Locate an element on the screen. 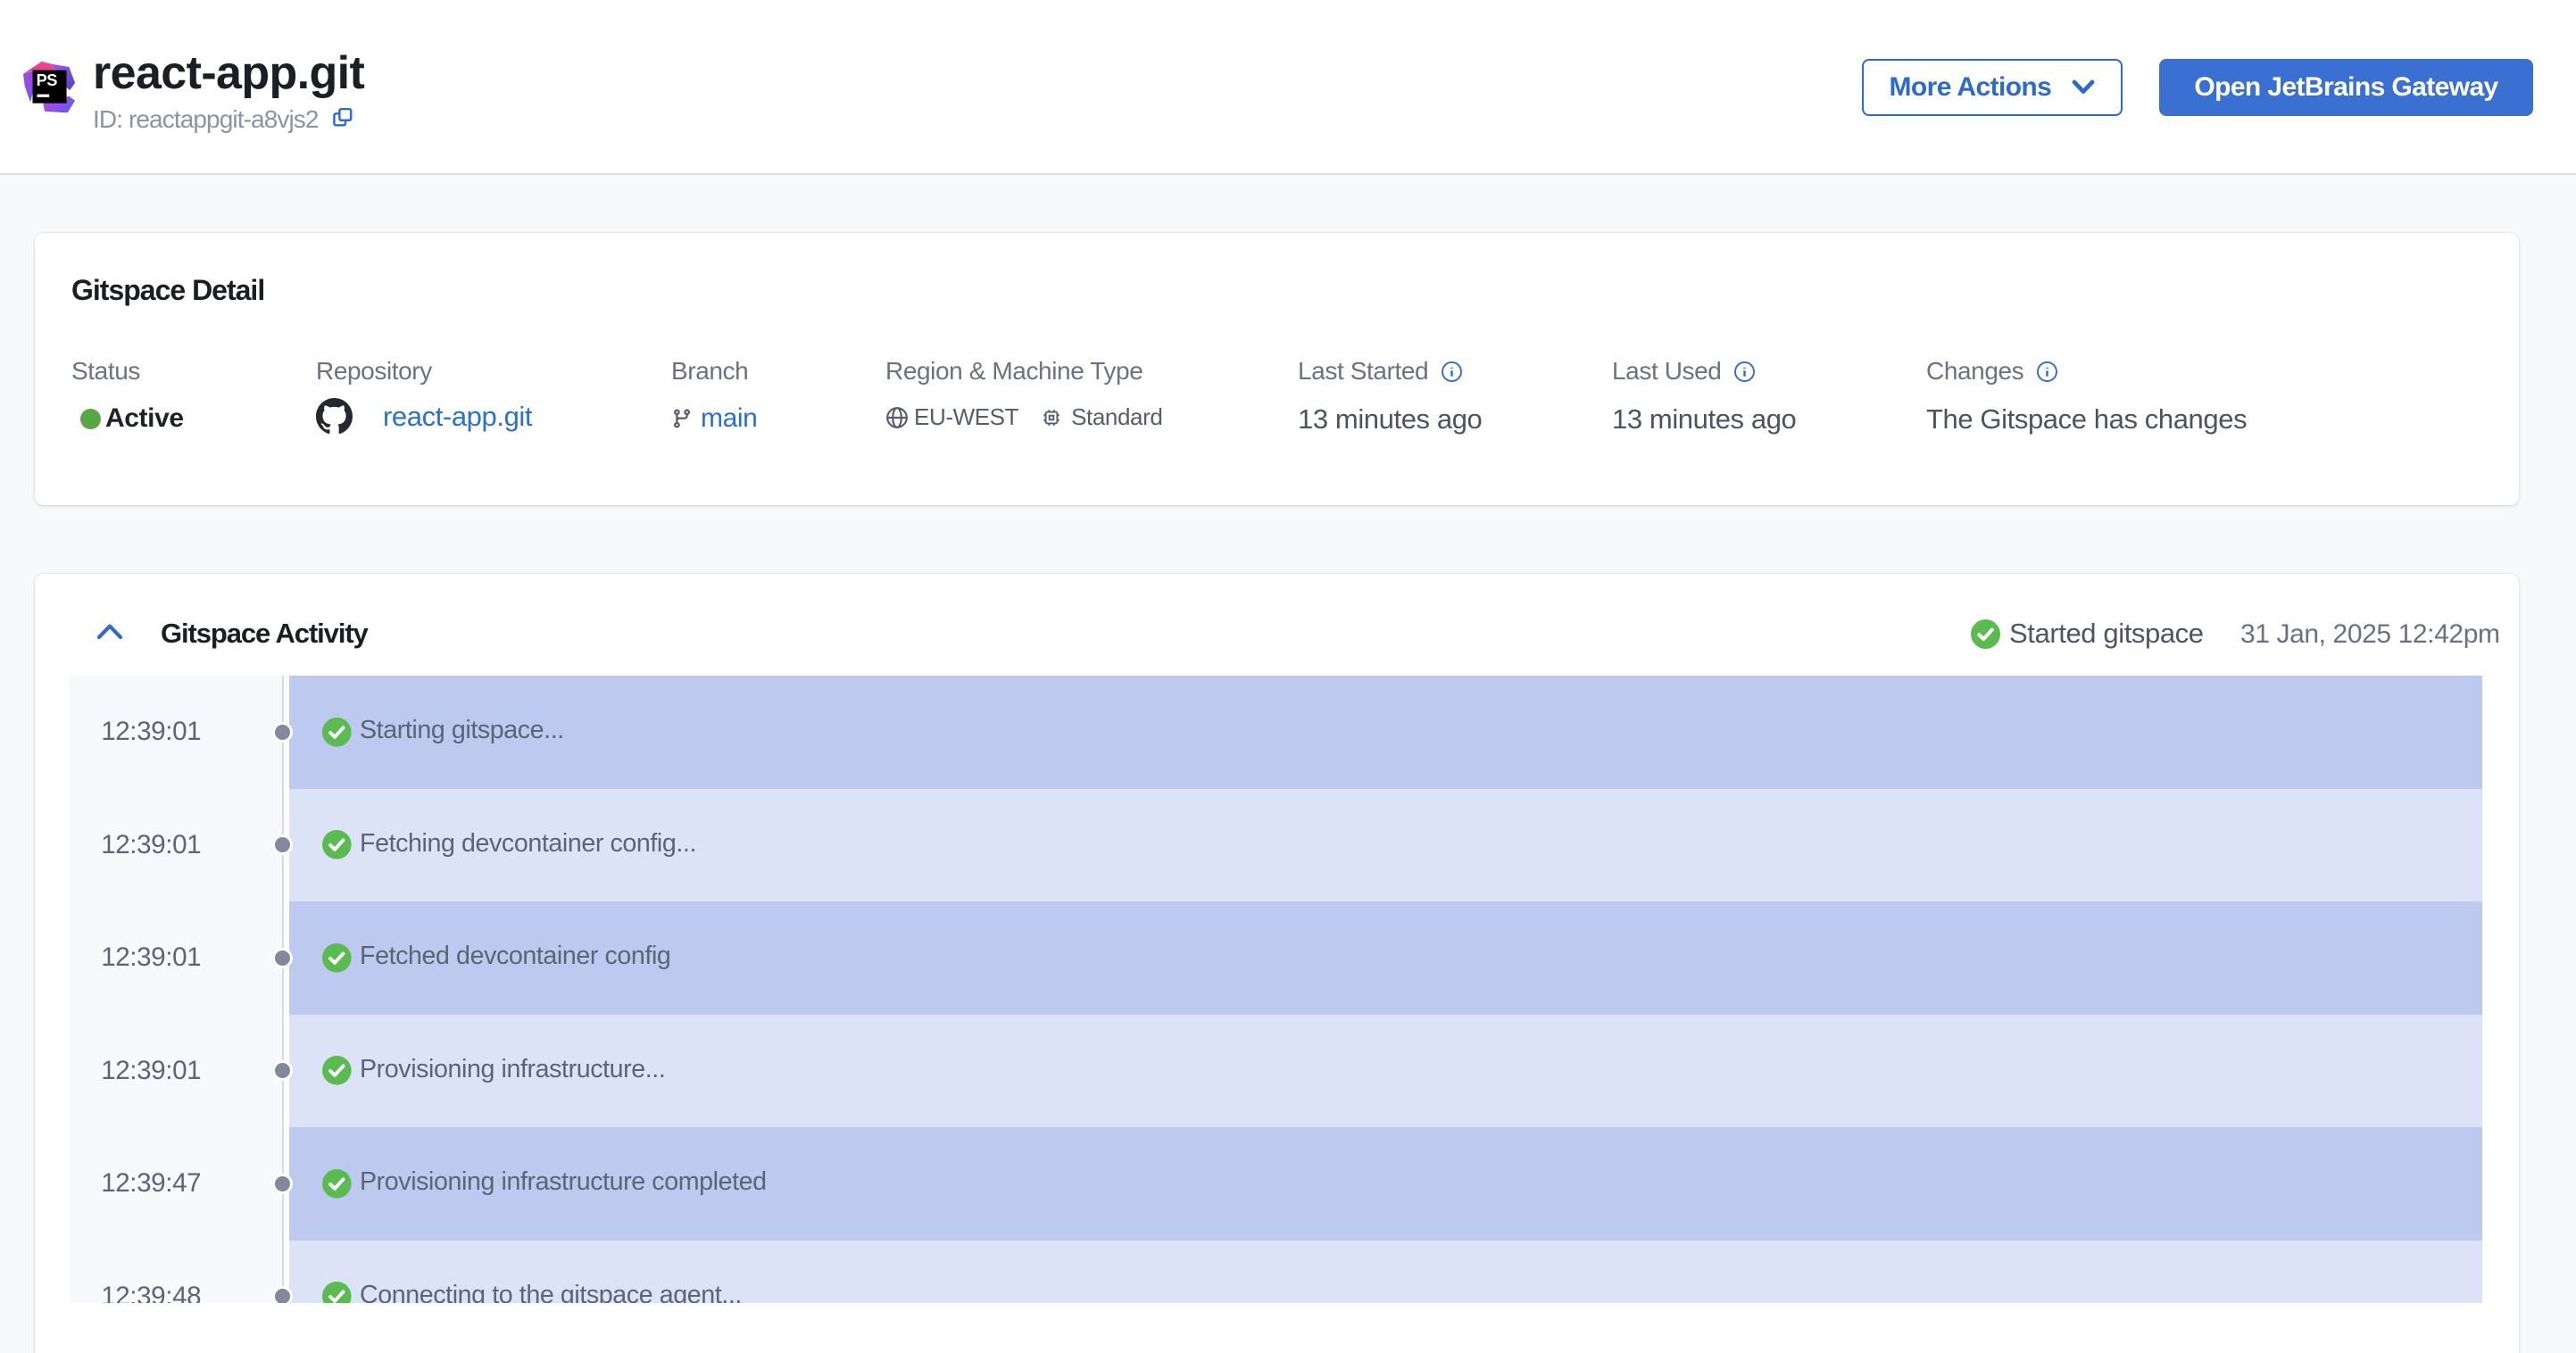 This screenshot has height=1353, width=2576. svg-text: PS is located at coordinates (47, 80).